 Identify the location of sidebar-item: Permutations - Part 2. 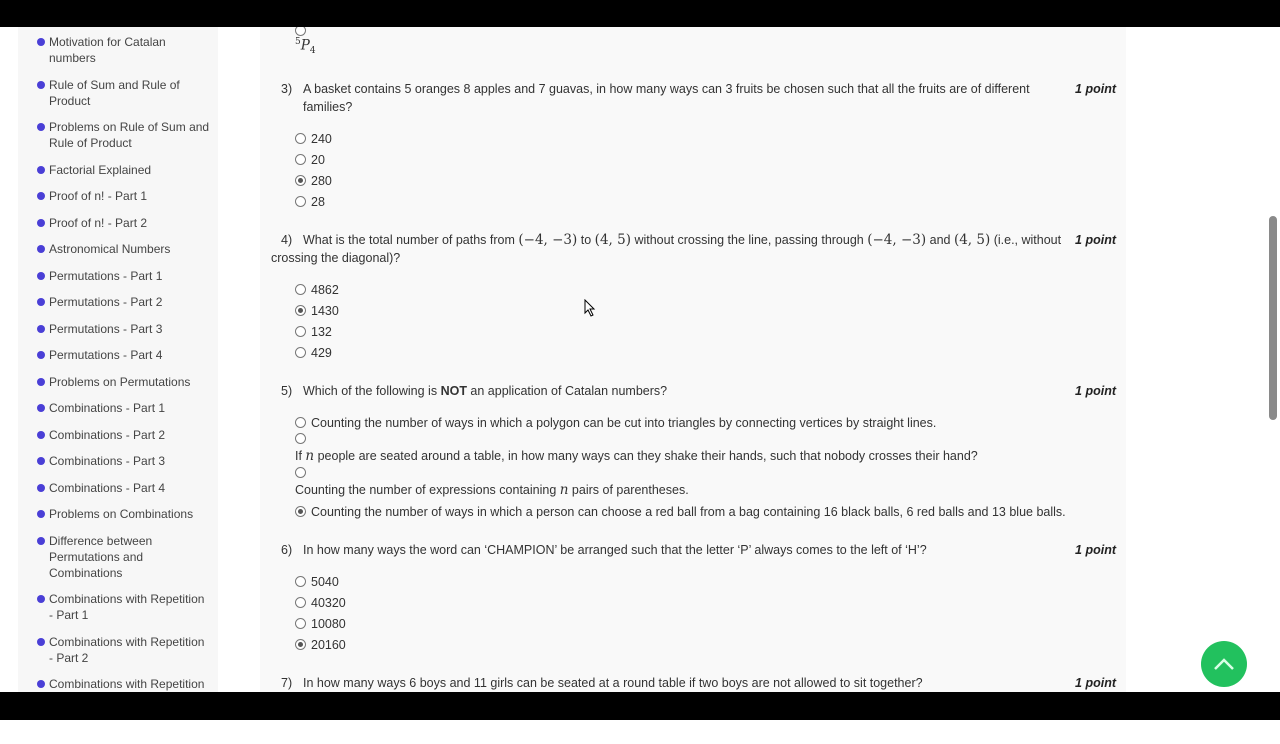
(118, 302).